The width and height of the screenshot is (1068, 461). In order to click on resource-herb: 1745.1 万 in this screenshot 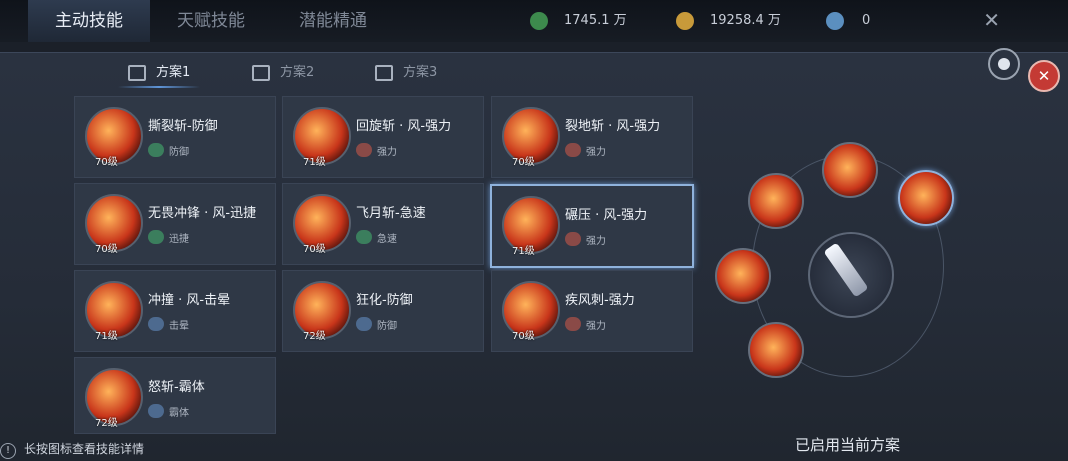, I will do `click(578, 21)`.